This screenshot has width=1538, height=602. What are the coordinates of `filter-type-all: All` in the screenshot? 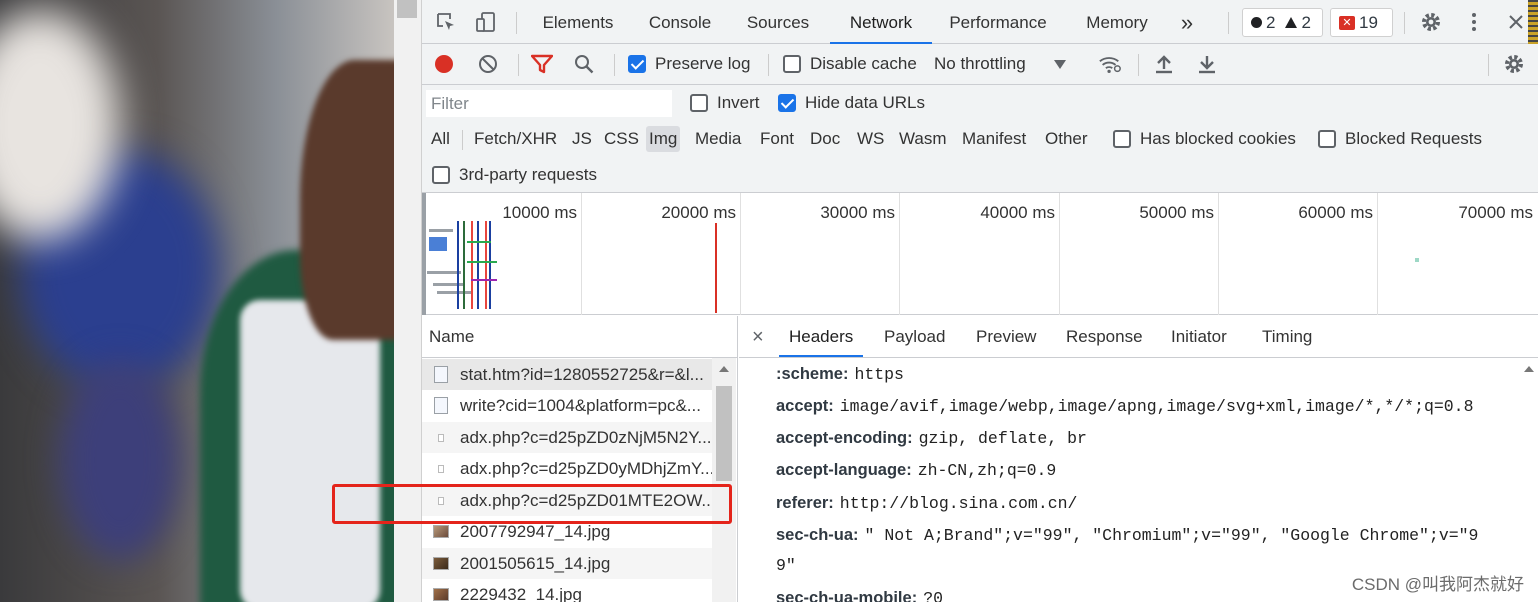 It's located at (440, 139).